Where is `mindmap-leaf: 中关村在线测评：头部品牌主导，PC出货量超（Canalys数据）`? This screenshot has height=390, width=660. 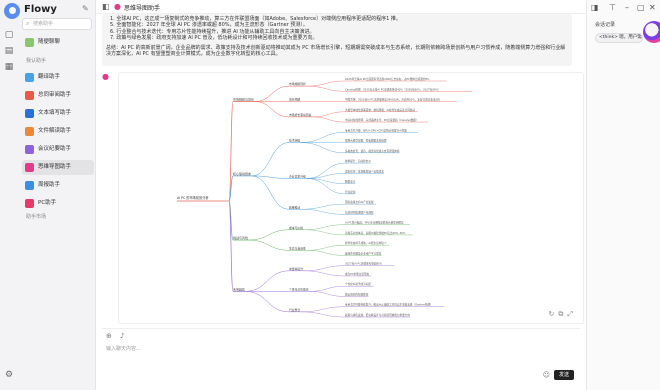
mindmap-leaf: 中关村在线测评：头部品牌主导，PC出货量超（Canalys数据） is located at coordinates (381, 120).